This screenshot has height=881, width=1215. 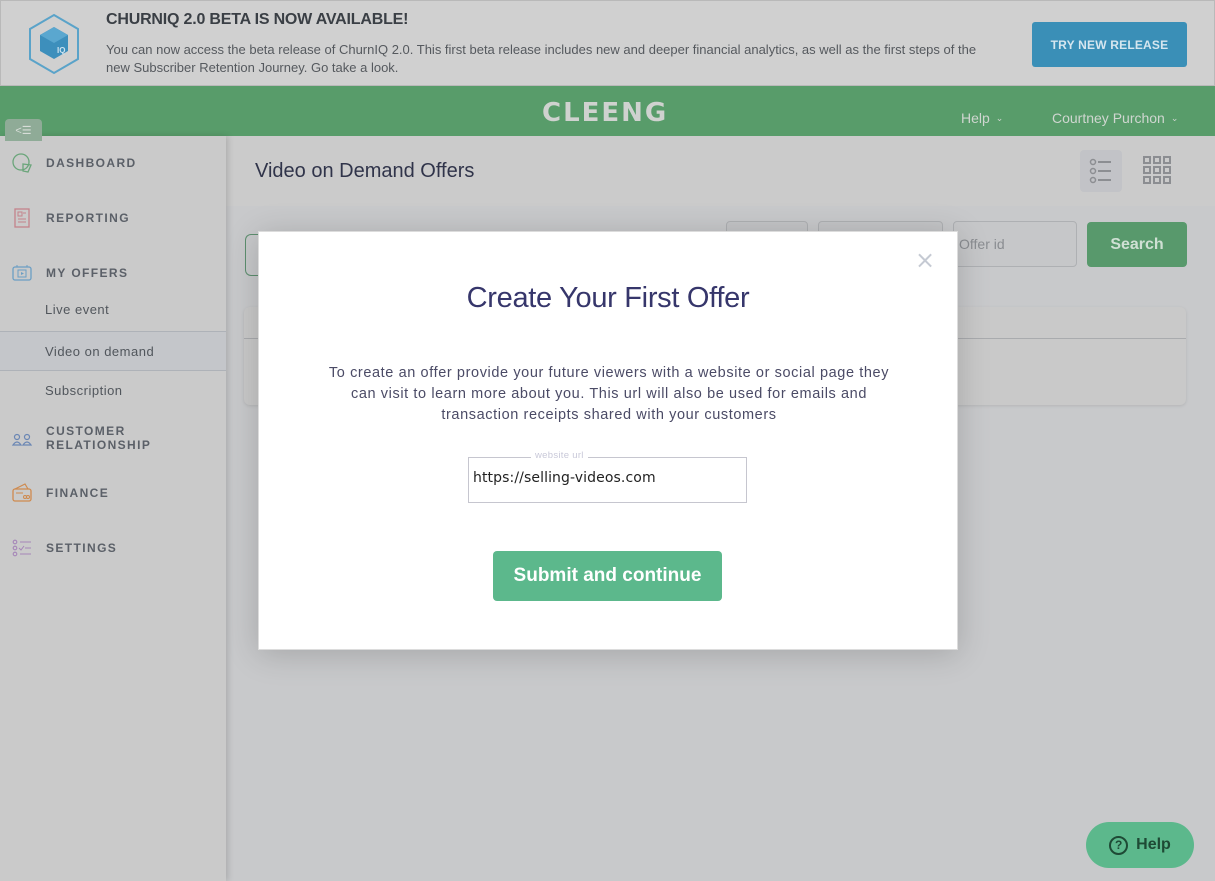 I want to click on sidebar-collapse-button: <☰, so click(x=23, y=130).